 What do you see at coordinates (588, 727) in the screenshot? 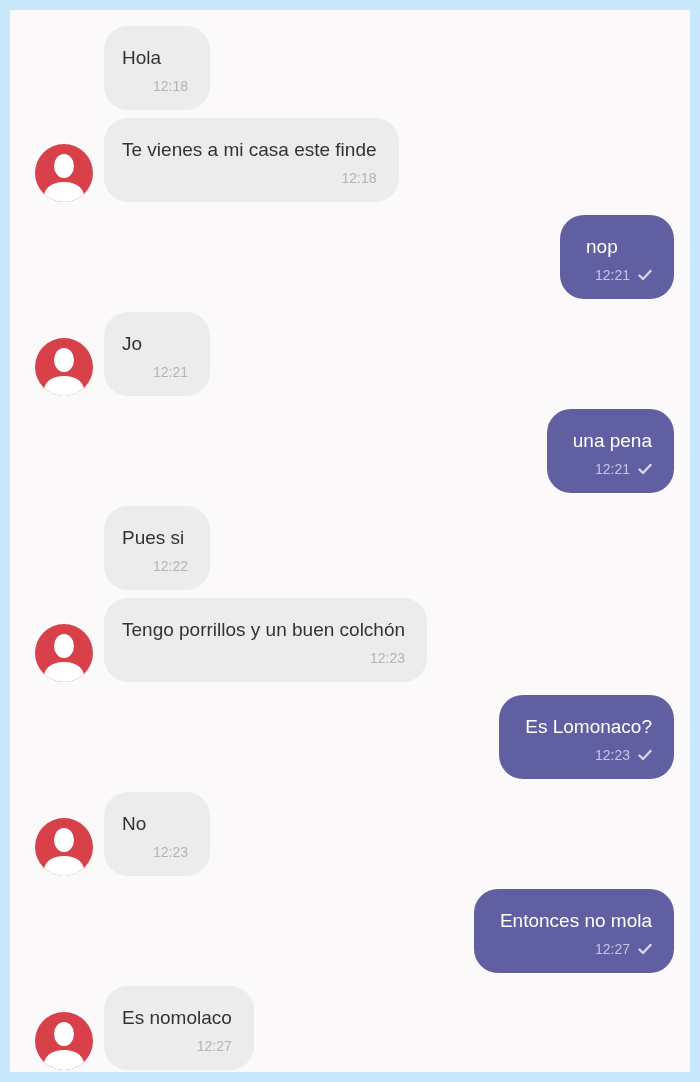
I see `message-text: Es Lomonaco?` at bounding box center [588, 727].